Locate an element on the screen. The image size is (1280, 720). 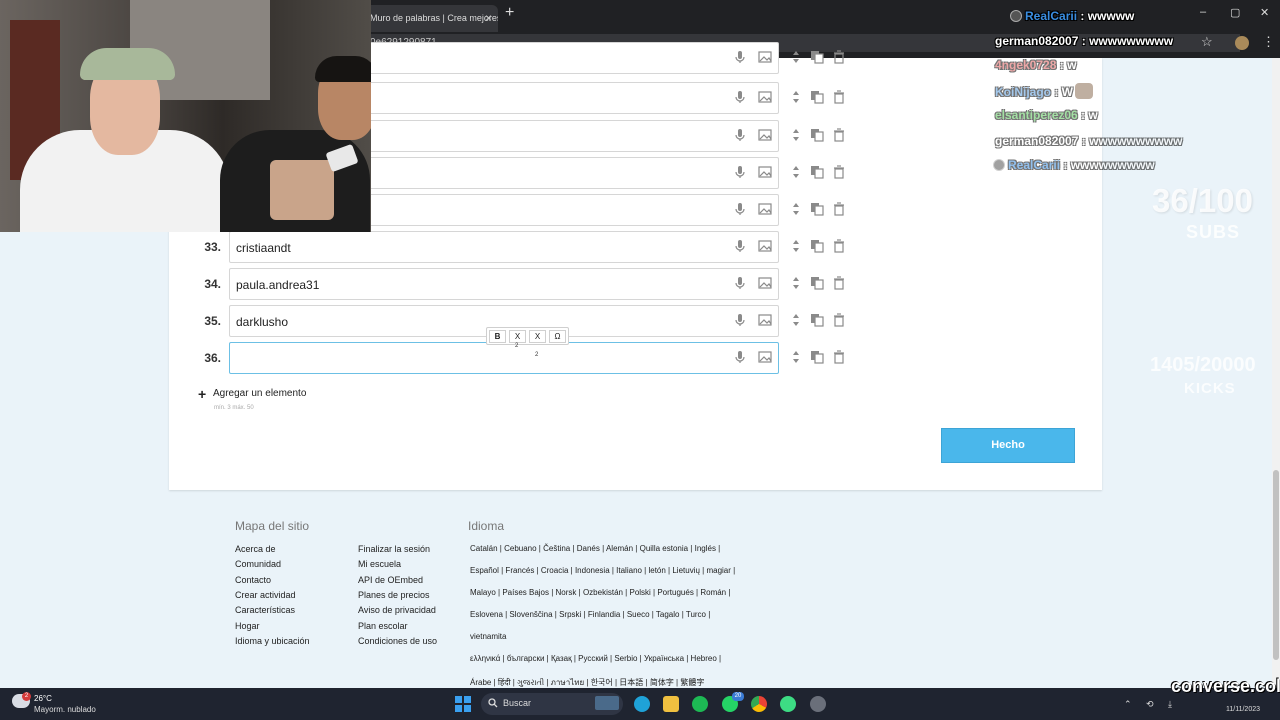
tab-close-icon: × is located at coordinates (488, 18).